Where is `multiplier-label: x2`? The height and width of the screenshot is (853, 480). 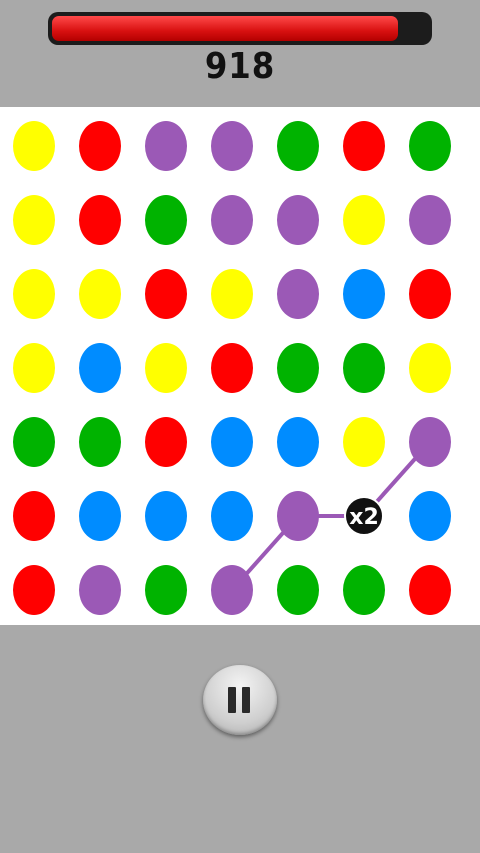
multiplier-label: x2 is located at coordinates (364, 517).